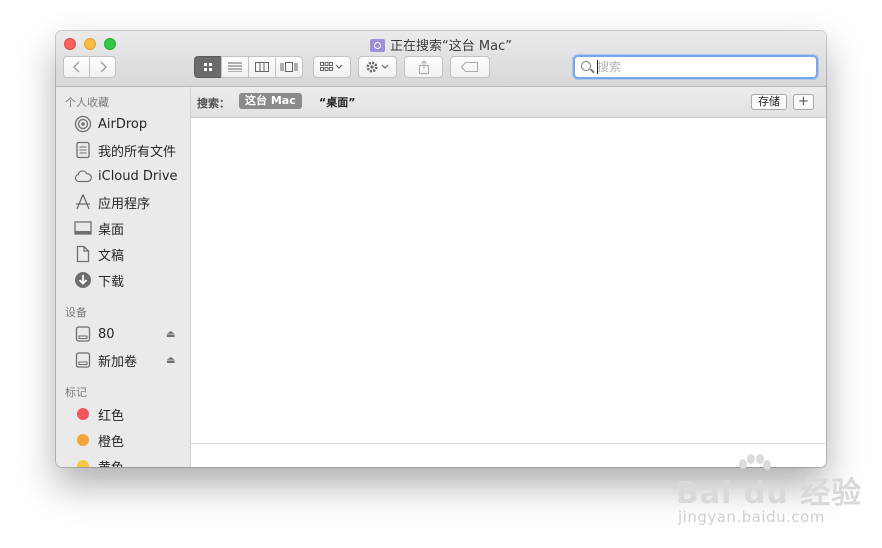 Image resolution: width=882 pixels, height=548 pixels. I want to click on smart-folder-icon, so click(378, 45).